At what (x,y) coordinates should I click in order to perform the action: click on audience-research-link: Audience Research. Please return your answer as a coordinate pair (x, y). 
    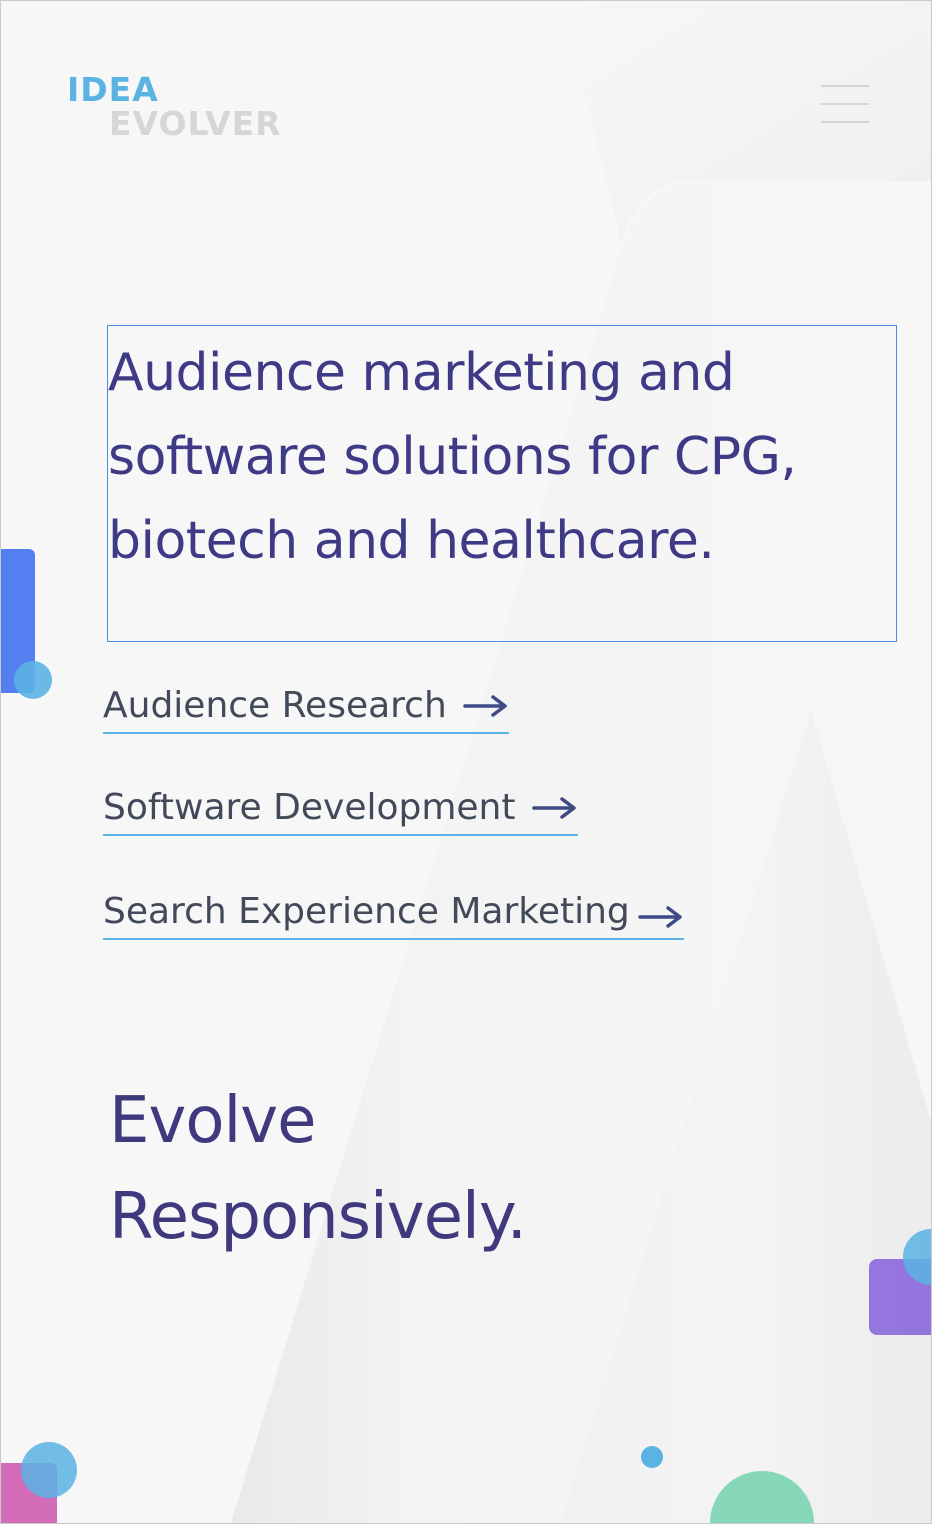
    Looking at the image, I should click on (306, 709).